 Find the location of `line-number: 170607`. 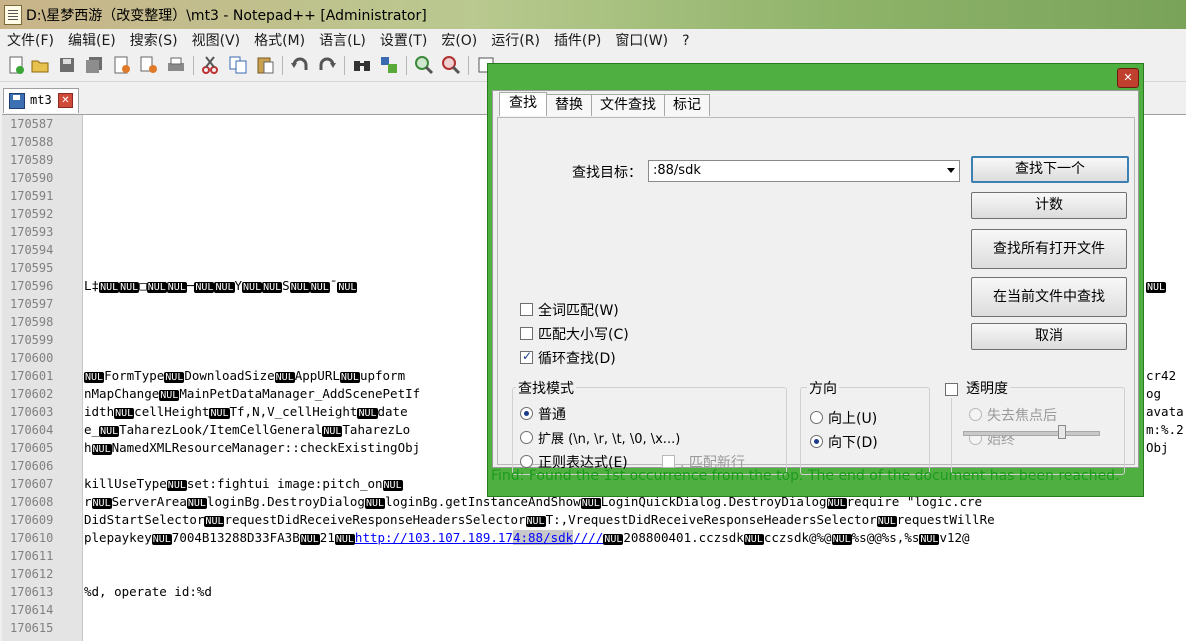

line-number: 170607 is located at coordinates (32, 484).